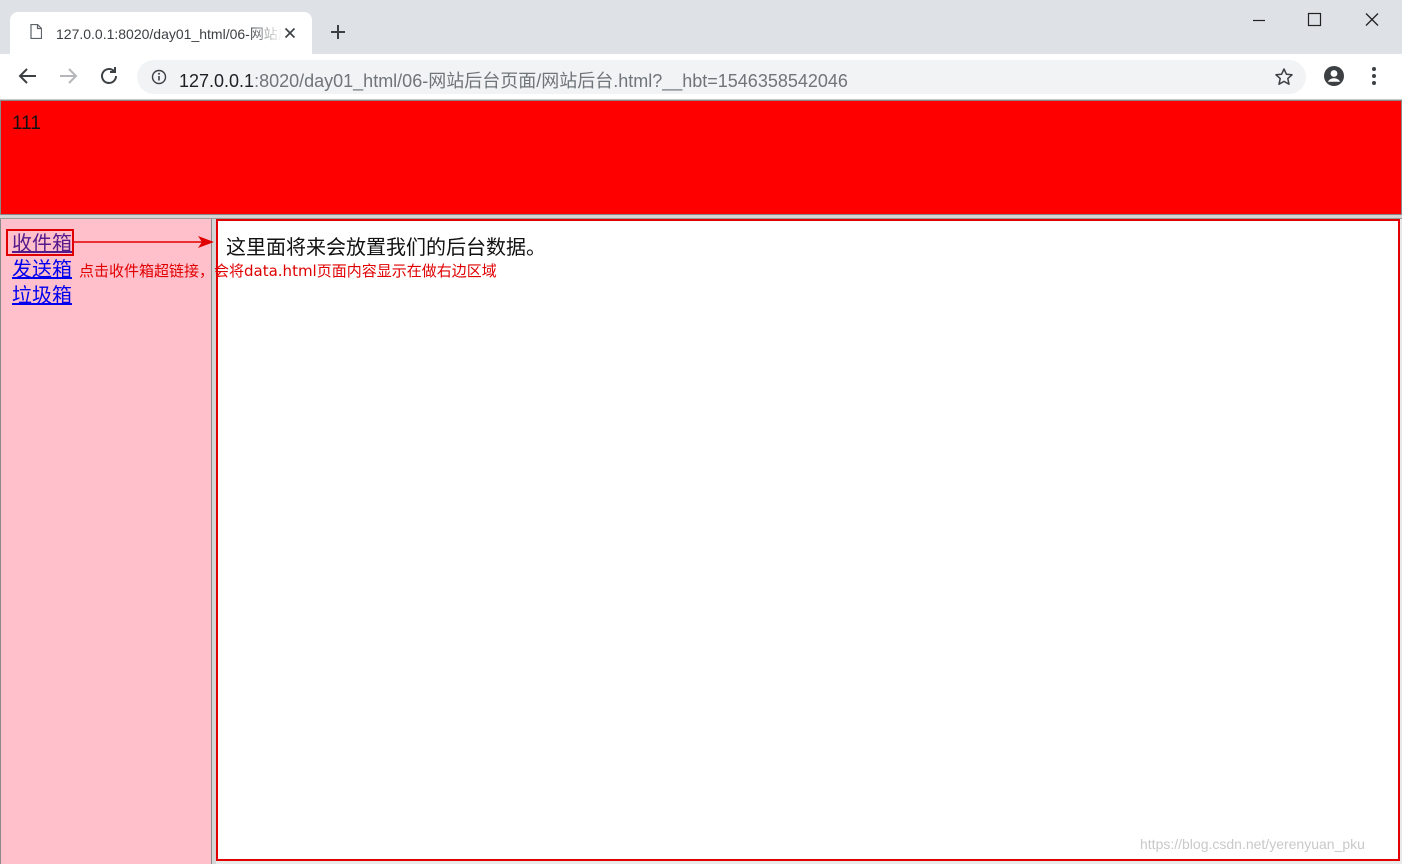  I want to click on annotation-highlight-box, so click(40, 242).